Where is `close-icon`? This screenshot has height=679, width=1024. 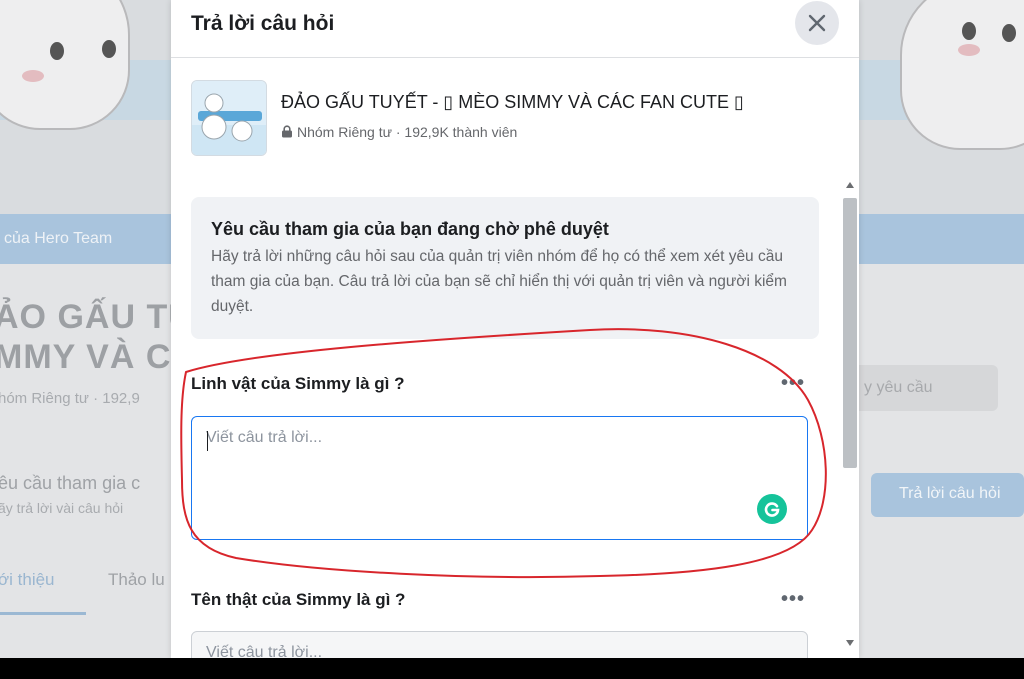 close-icon is located at coordinates (817, 23).